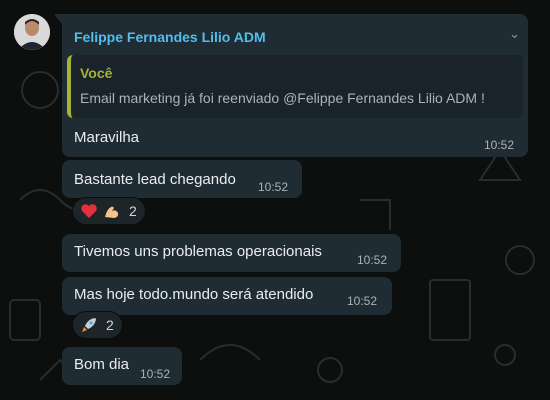 The width and height of the screenshot is (550, 400). I want to click on message-bubble: Bom dia 10:52, so click(122, 366).